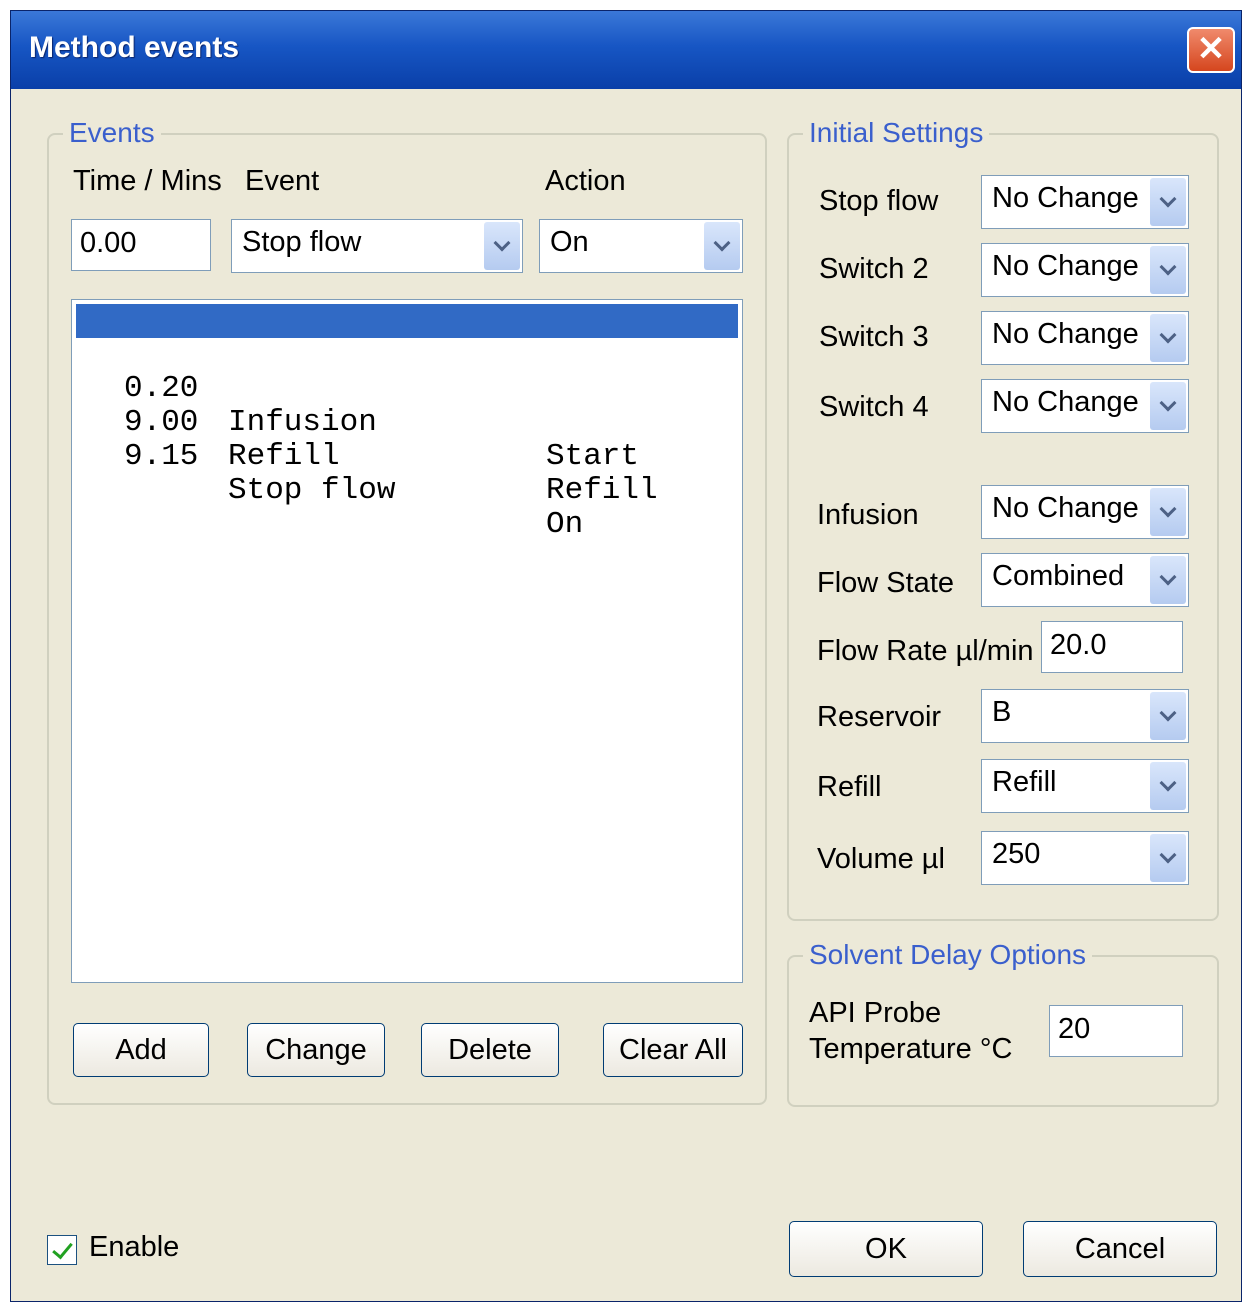  I want to click on event-action: On, so click(565, 524).